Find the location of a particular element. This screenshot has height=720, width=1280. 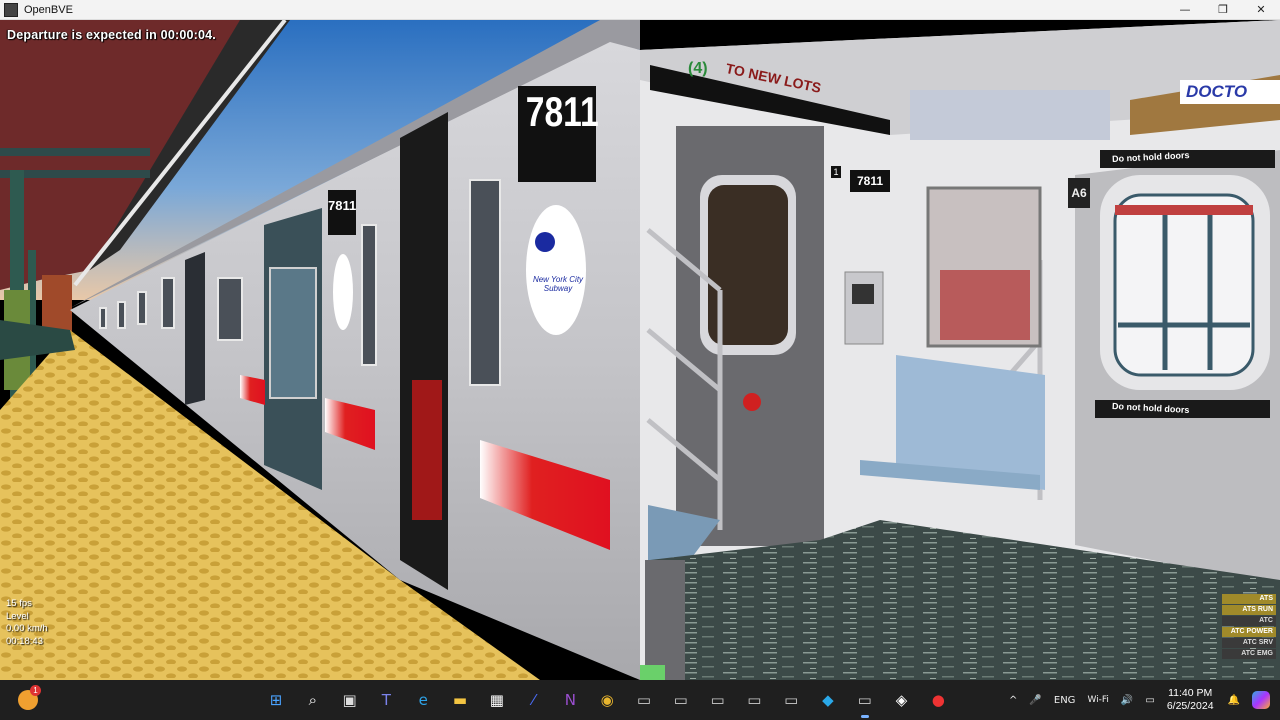

departure-message: Departure is expected in 00:00:04. is located at coordinates (111, 35).